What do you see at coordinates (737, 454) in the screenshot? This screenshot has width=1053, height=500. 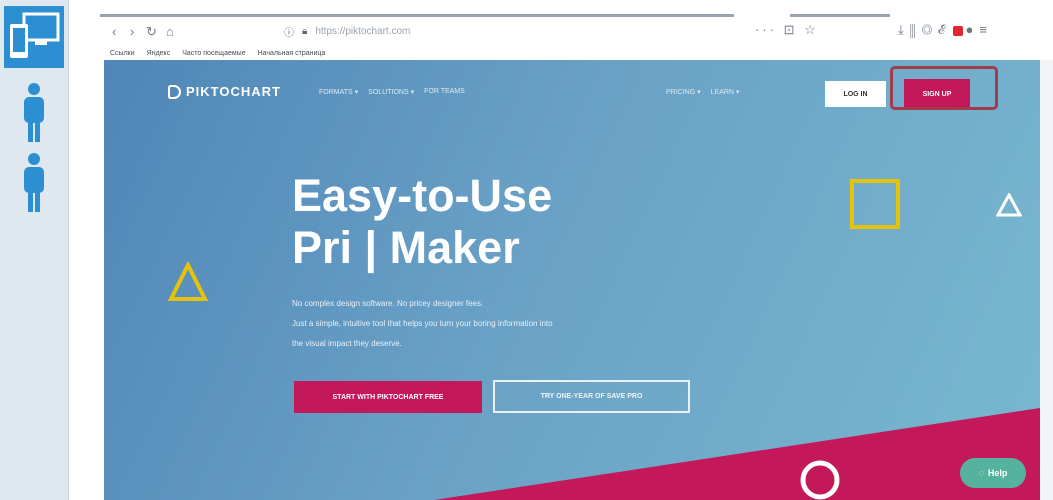 I see `pink-diagonal-band` at bounding box center [737, 454].